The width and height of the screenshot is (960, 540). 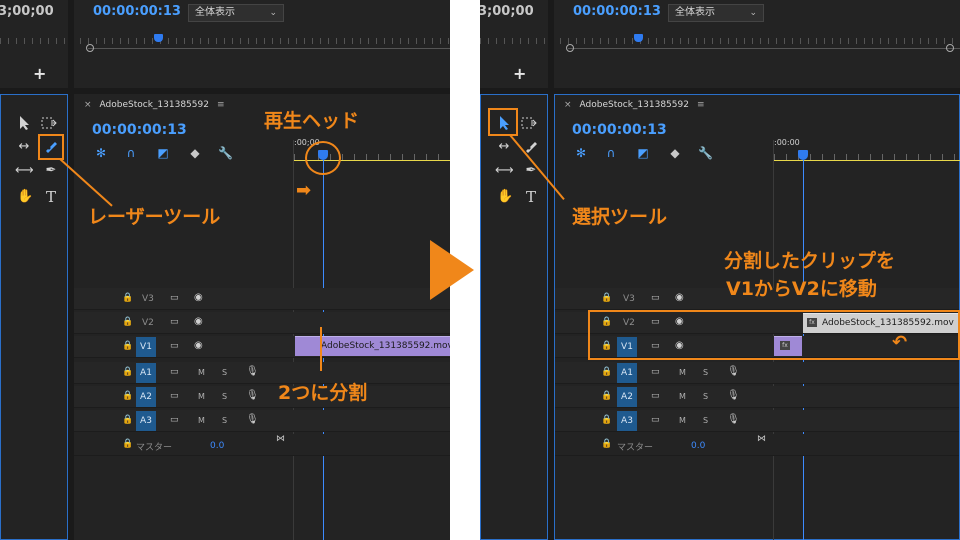 I want to click on source-patch-v1: V1, so click(x=146, y=347).